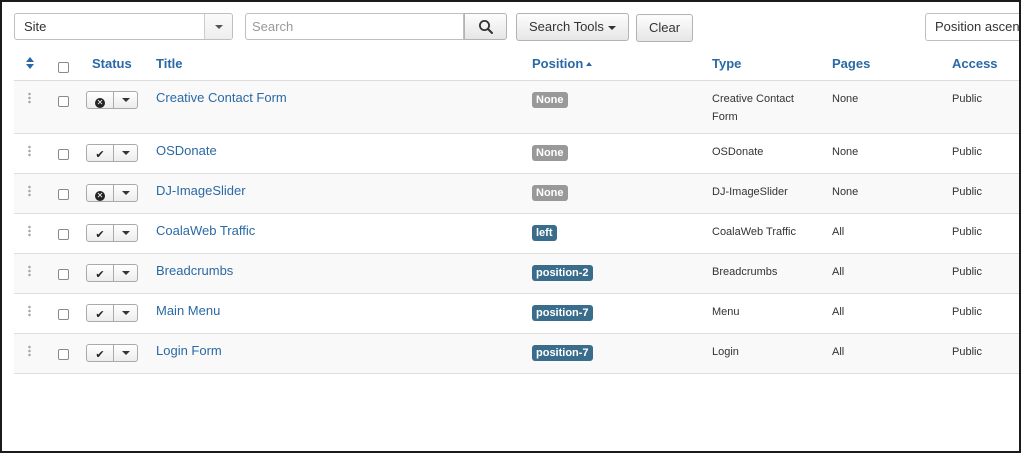 The width and height of the screenshot is (1024, 456). I want to click on sort-icon, so click(30, 63).